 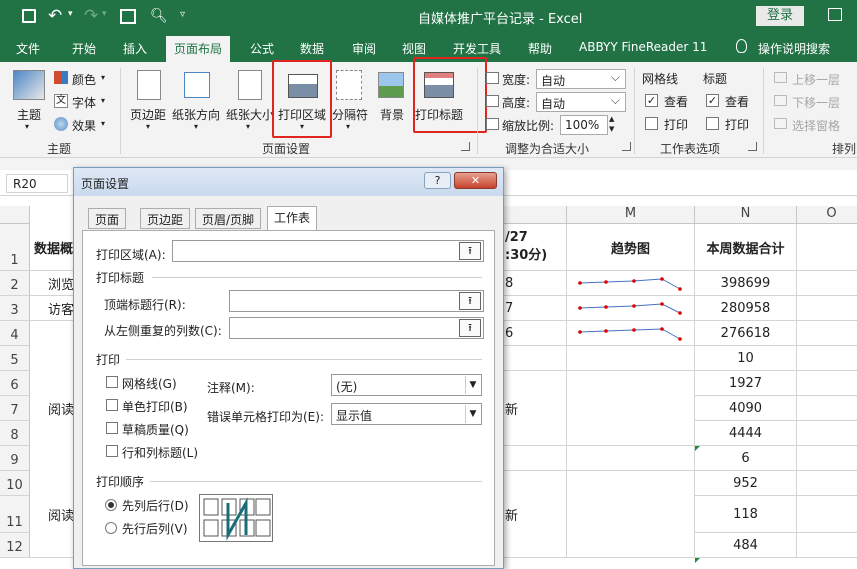 I want to click on fonts-dropdown-icon: ▾, so click(x=103, y=100).